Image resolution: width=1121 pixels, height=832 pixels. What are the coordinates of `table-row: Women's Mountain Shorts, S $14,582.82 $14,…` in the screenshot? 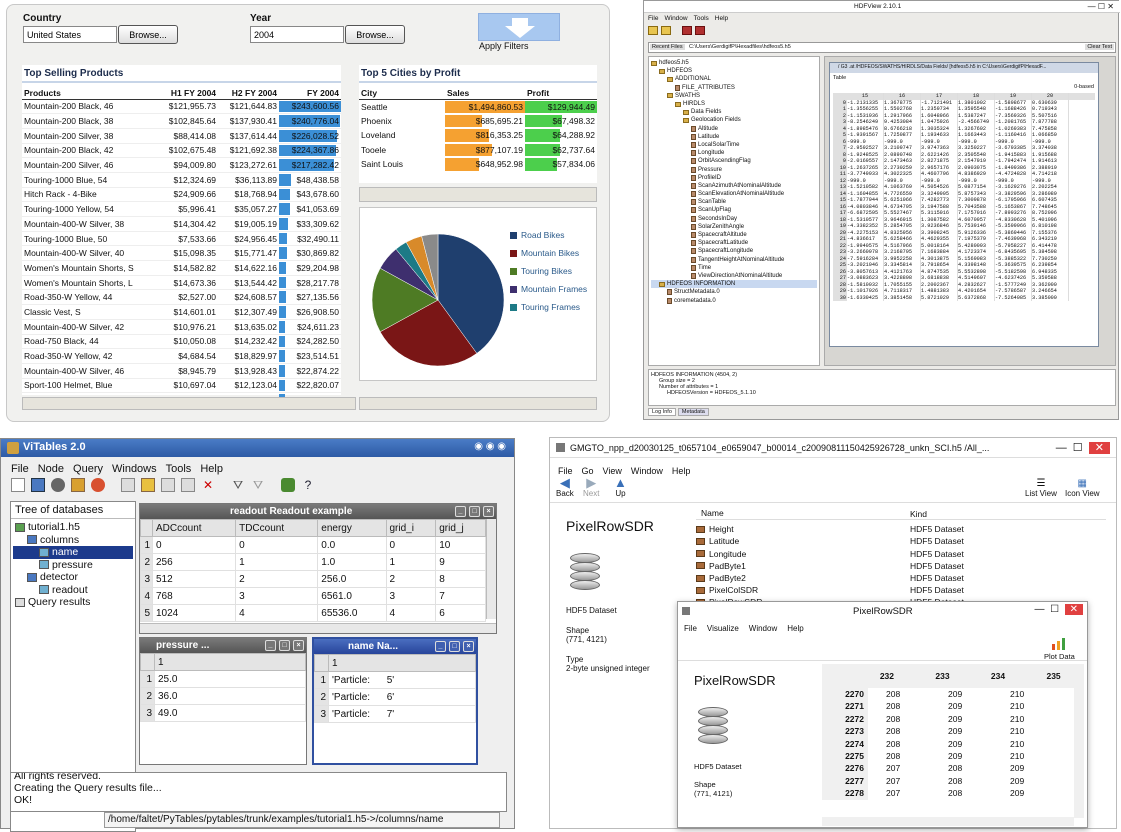 It's located at (181, 268).